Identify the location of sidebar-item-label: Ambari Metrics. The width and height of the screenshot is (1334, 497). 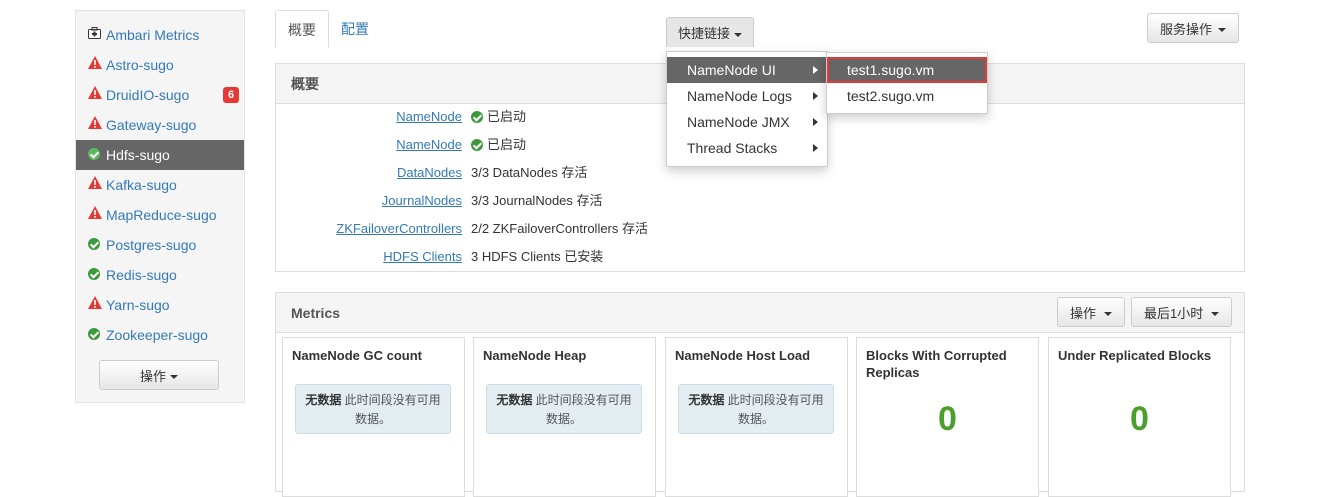
(153, 35).